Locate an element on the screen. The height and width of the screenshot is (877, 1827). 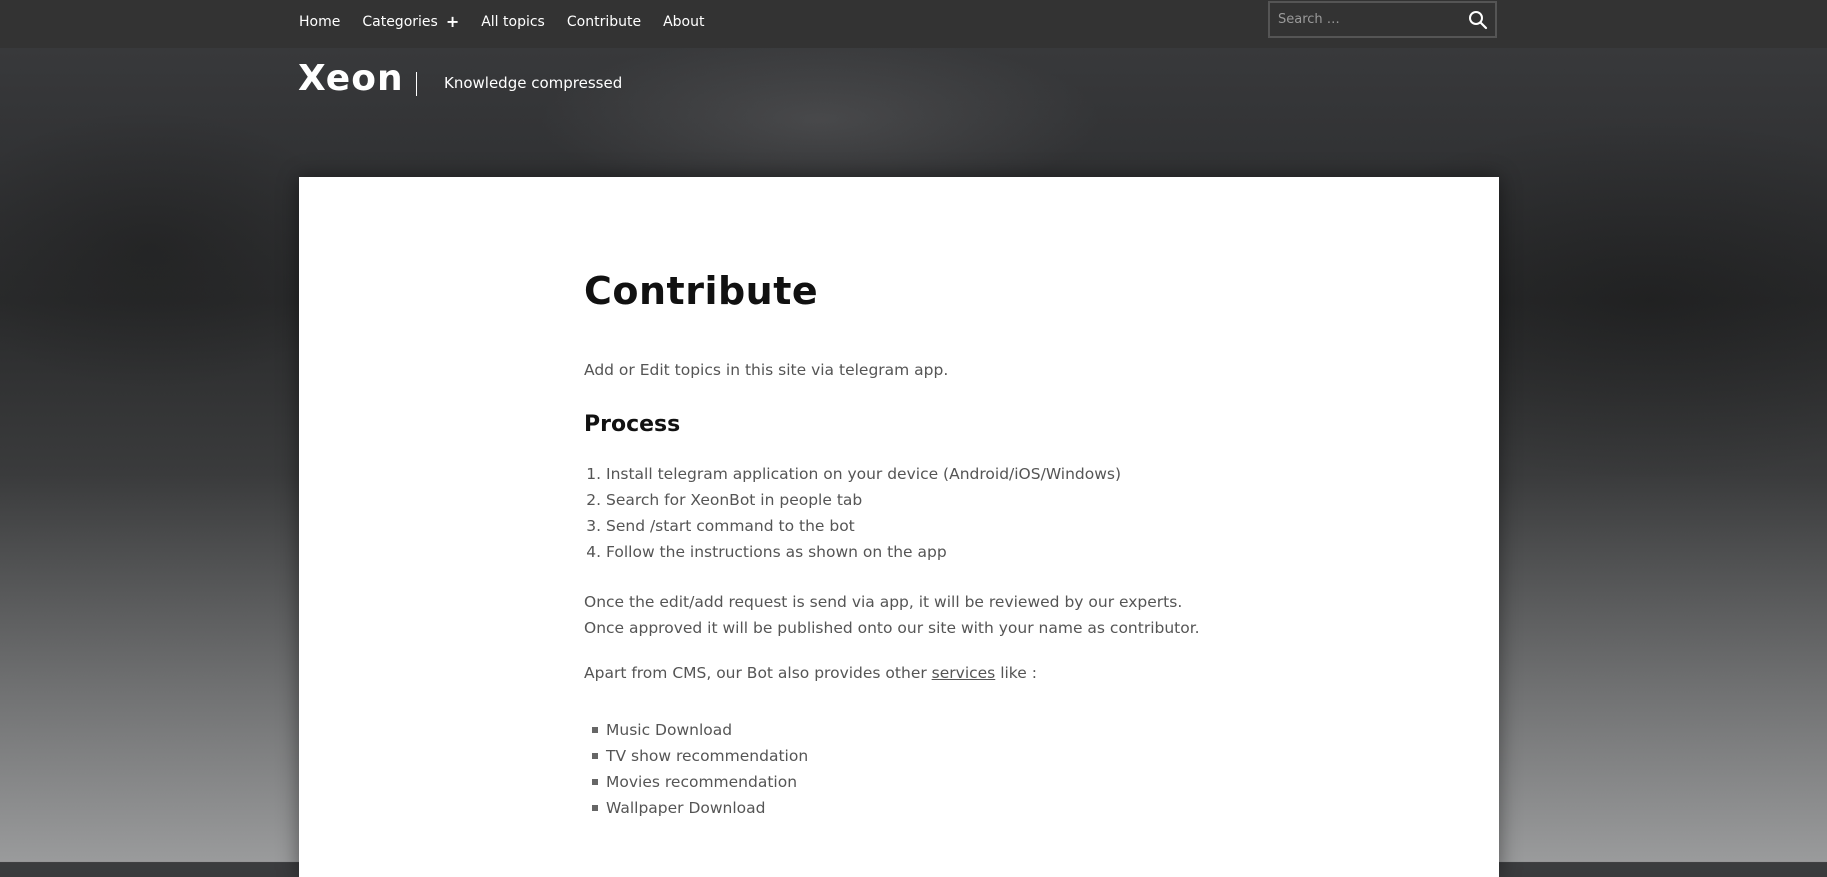
service-item: Wallpaper Download is located at coordinates (699, 808).